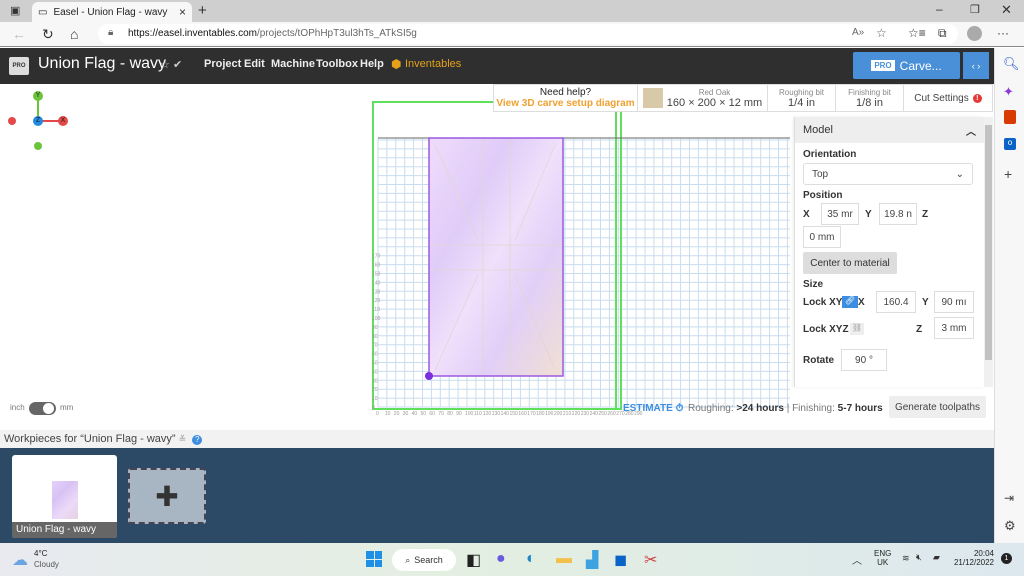 Image resolution: width=1024 pixels, height=576 pixels. Describe the element at coordinates (592, 560) in the screenshot. I see `photos-icon: ▟` at that location.